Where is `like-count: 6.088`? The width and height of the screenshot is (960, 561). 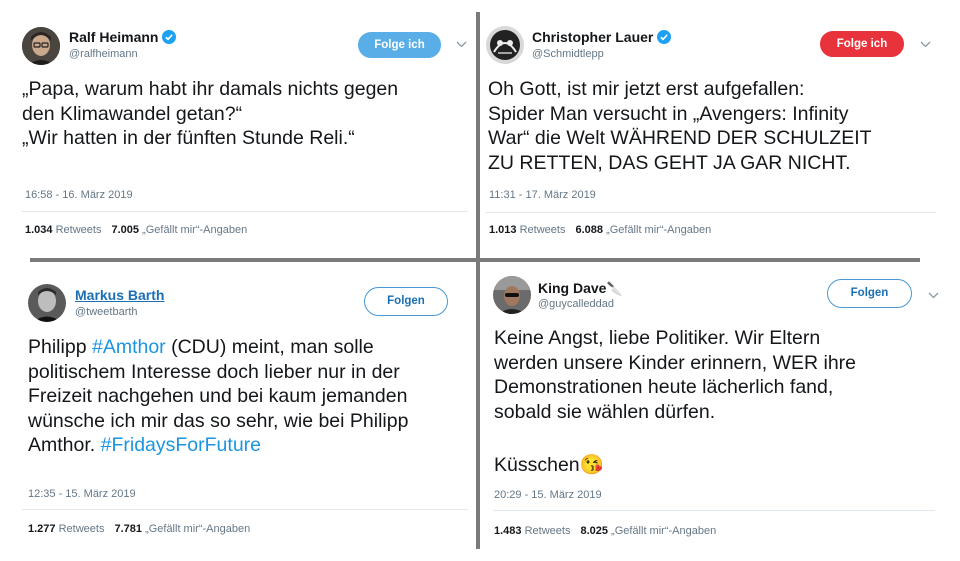
like-count: 6.088 is located at coordinates (589, 230).